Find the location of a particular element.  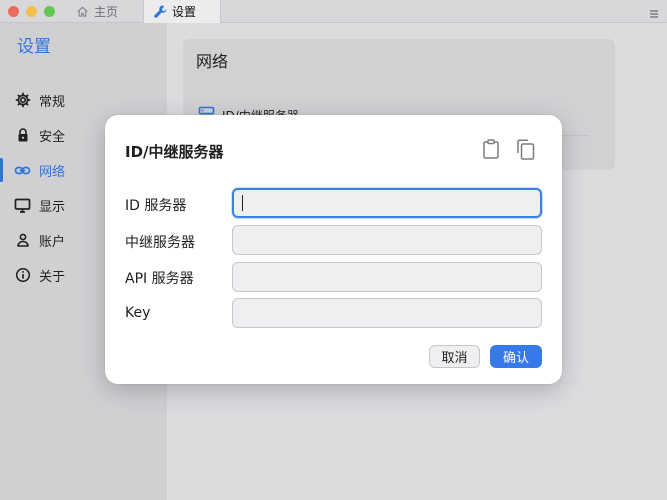

relay-server-input is located at coordinates (387, 240).